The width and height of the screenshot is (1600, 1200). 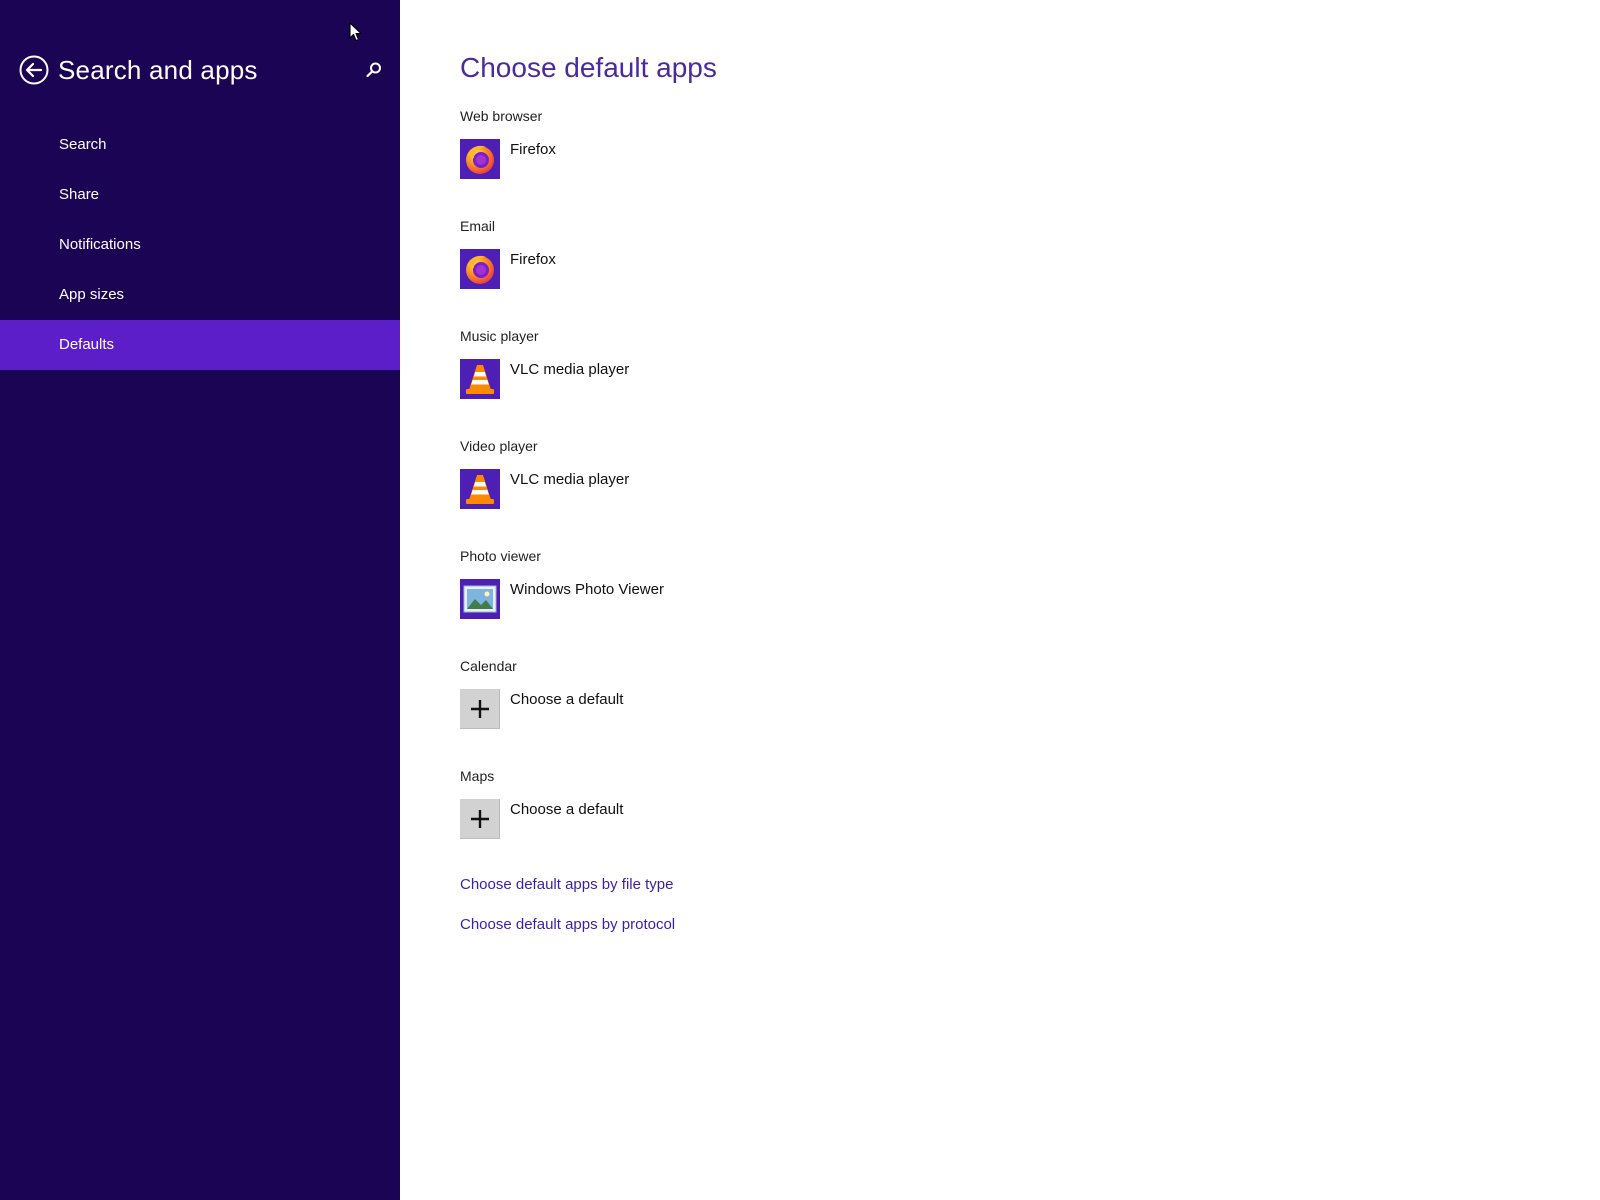 What do you see at coordinates (79, 194) in the screenshot?
I see `sidebar-item-label: Share` at bounding box center [79, 194].